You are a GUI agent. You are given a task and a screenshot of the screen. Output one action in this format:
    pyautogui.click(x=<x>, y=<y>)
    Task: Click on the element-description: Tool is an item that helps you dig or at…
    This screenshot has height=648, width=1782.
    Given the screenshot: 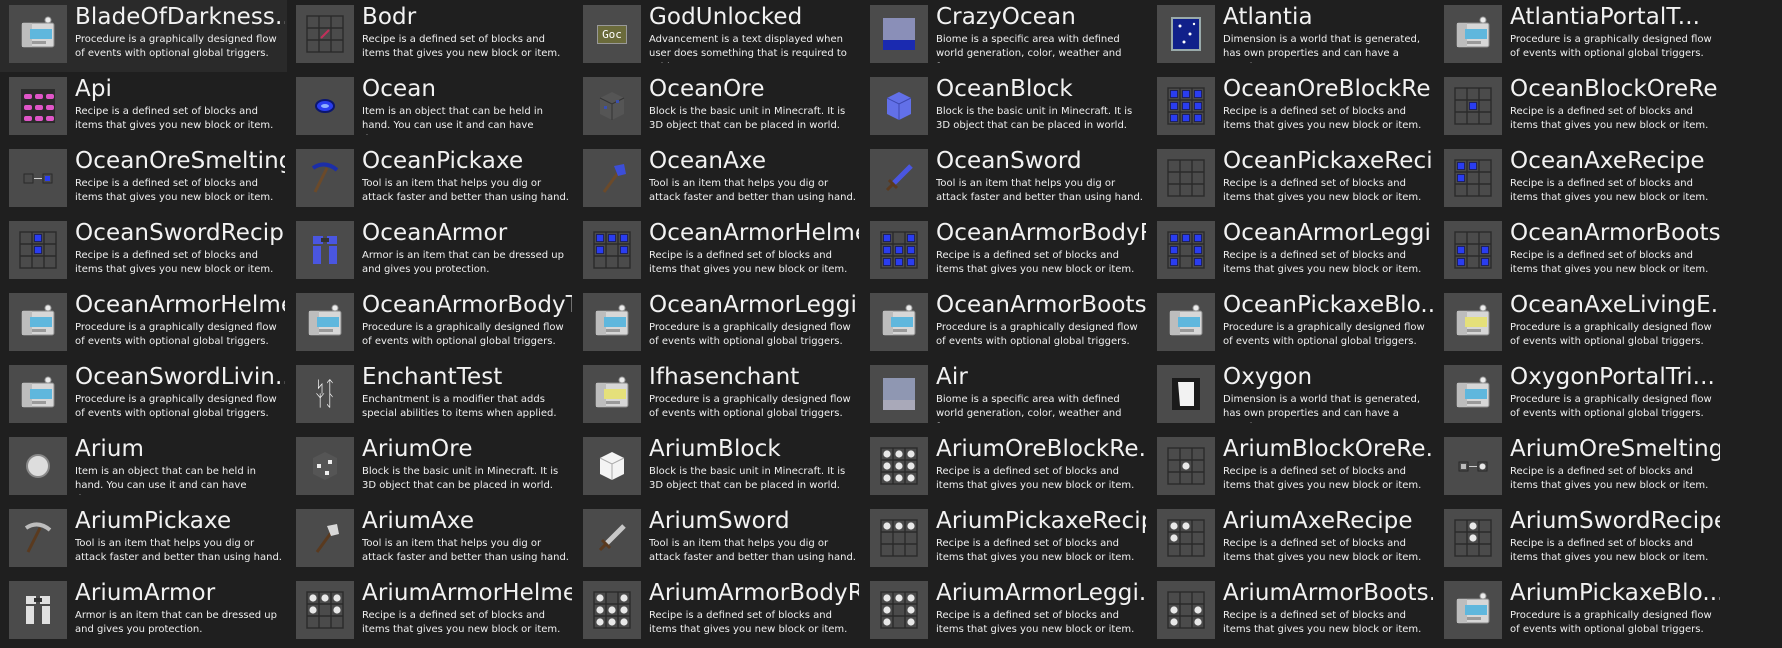 What is the action you would take?
    pyautogui.click(x=752, y=550)
    